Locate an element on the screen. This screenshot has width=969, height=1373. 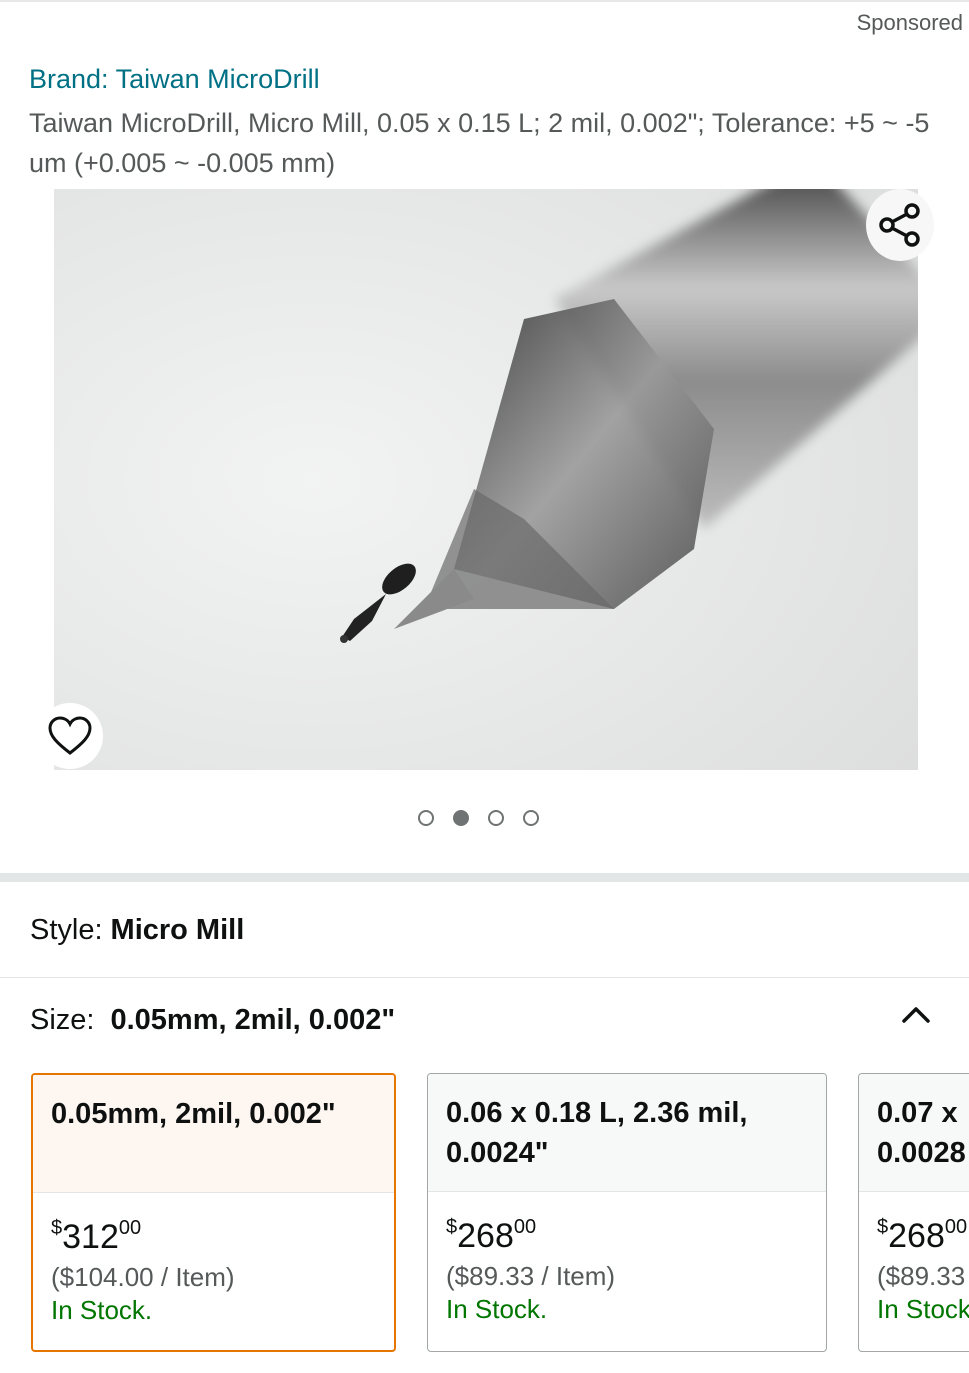
size-option-availability: In Stock is located at coordinates (923, 1309).